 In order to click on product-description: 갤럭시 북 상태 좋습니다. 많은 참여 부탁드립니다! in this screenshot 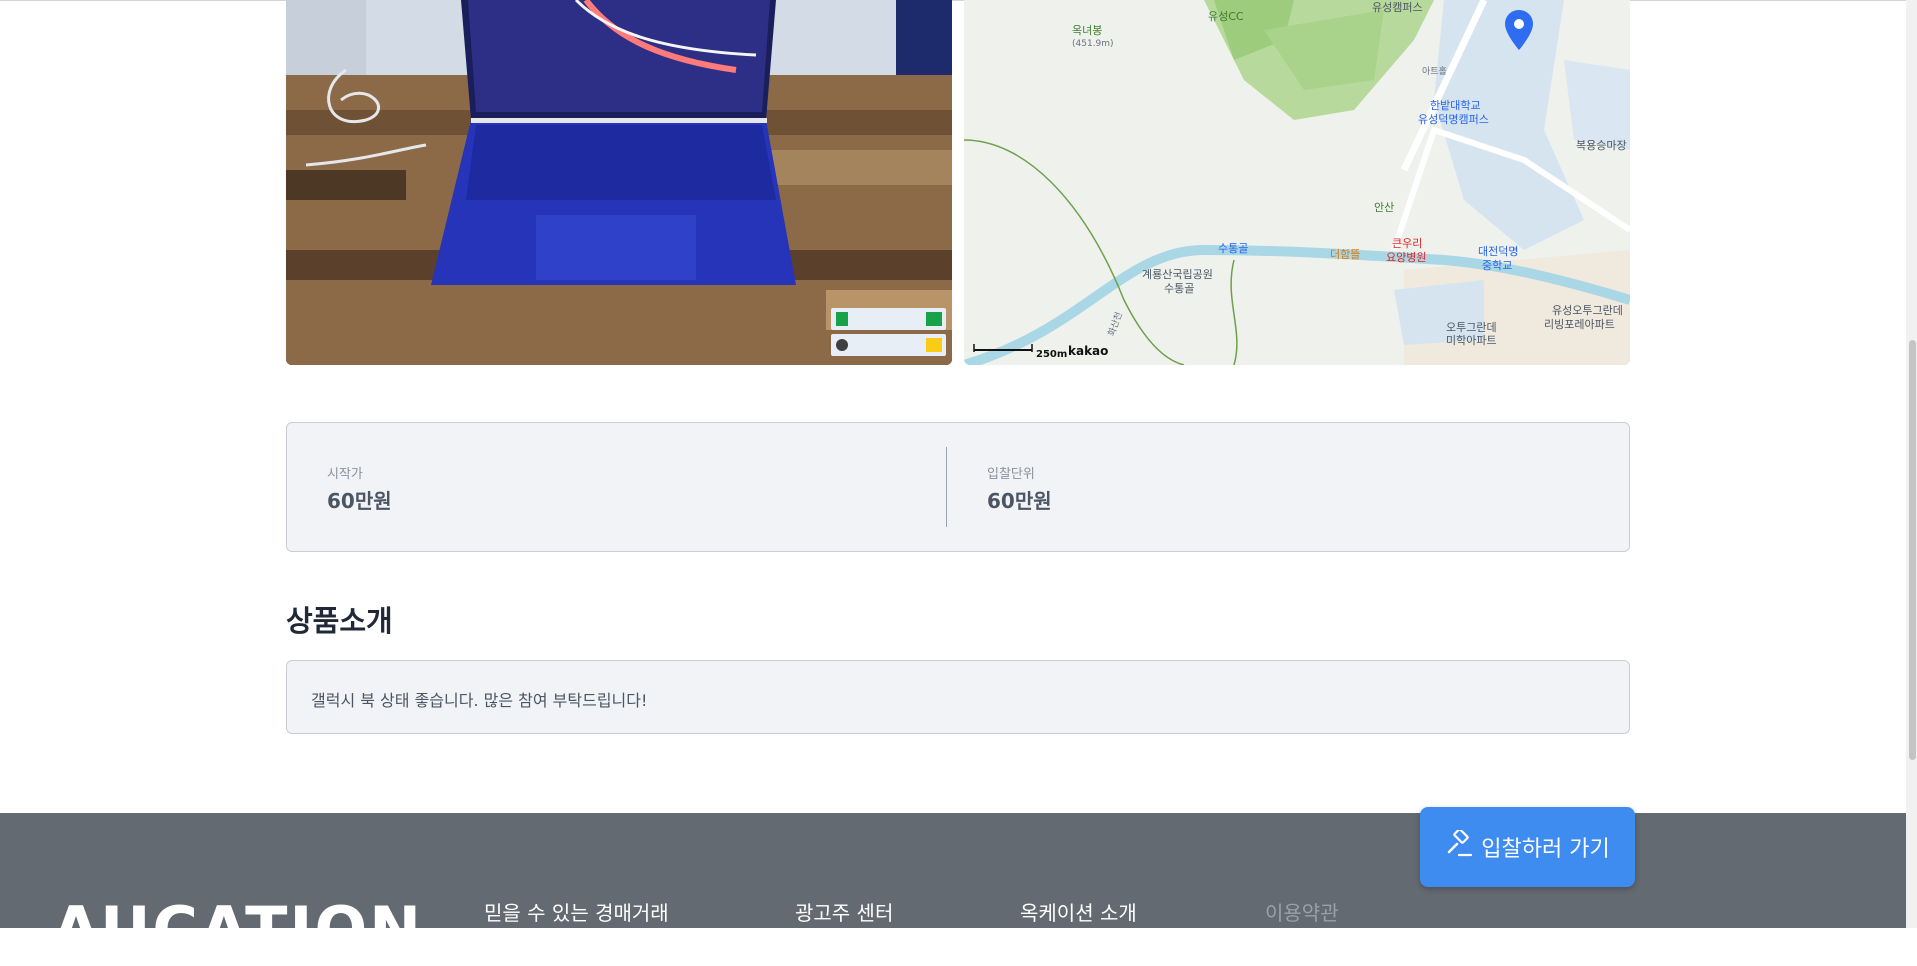, I will do `click(479, 700)`.